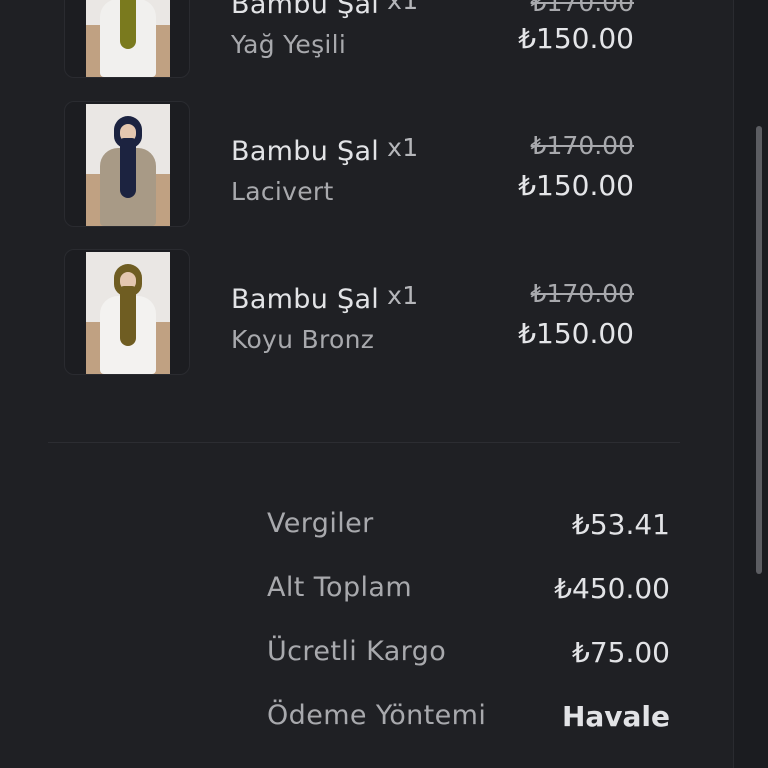  What do you see at coordinates (289, 44) in the screenshot?
I see `product-variant: Yağ Yeşili` at bounding box center [289, 44].